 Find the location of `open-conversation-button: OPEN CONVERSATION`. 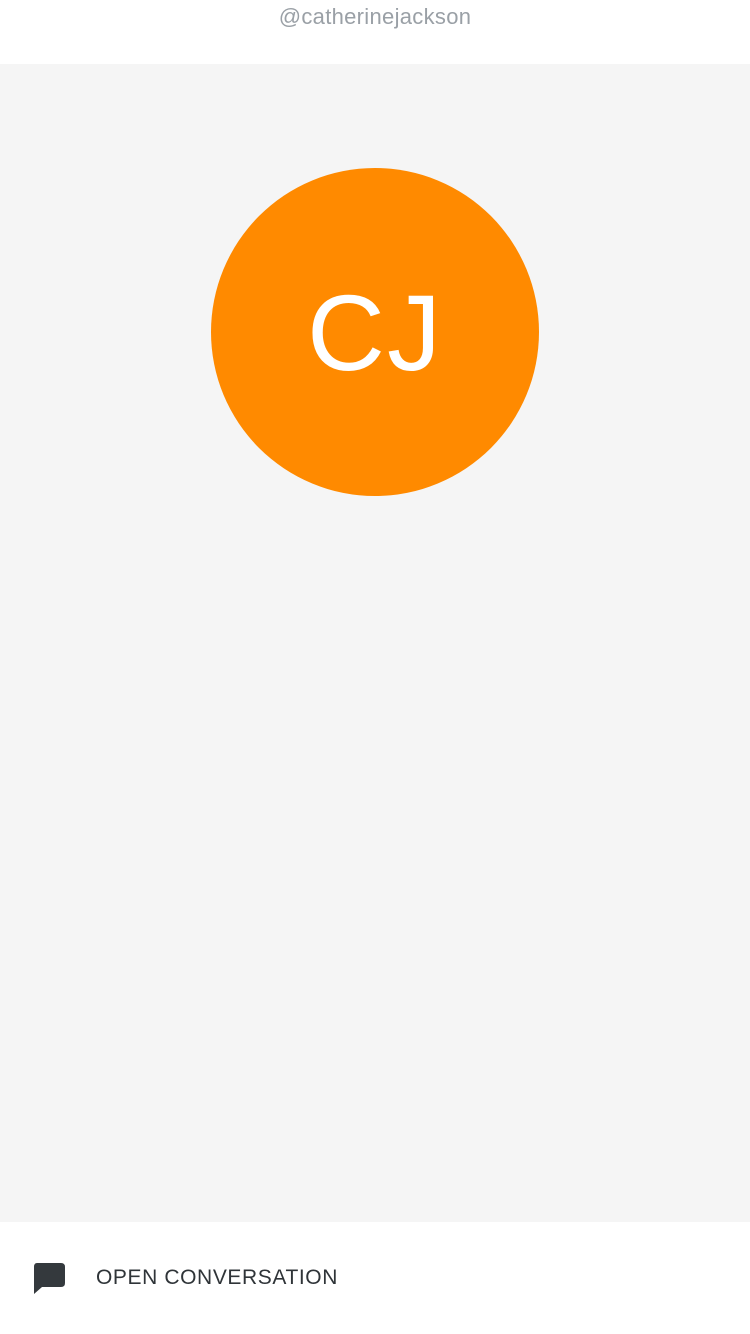

open-conversation-button: OPEN CONVERSATION is located at coordinates (375, 1278).